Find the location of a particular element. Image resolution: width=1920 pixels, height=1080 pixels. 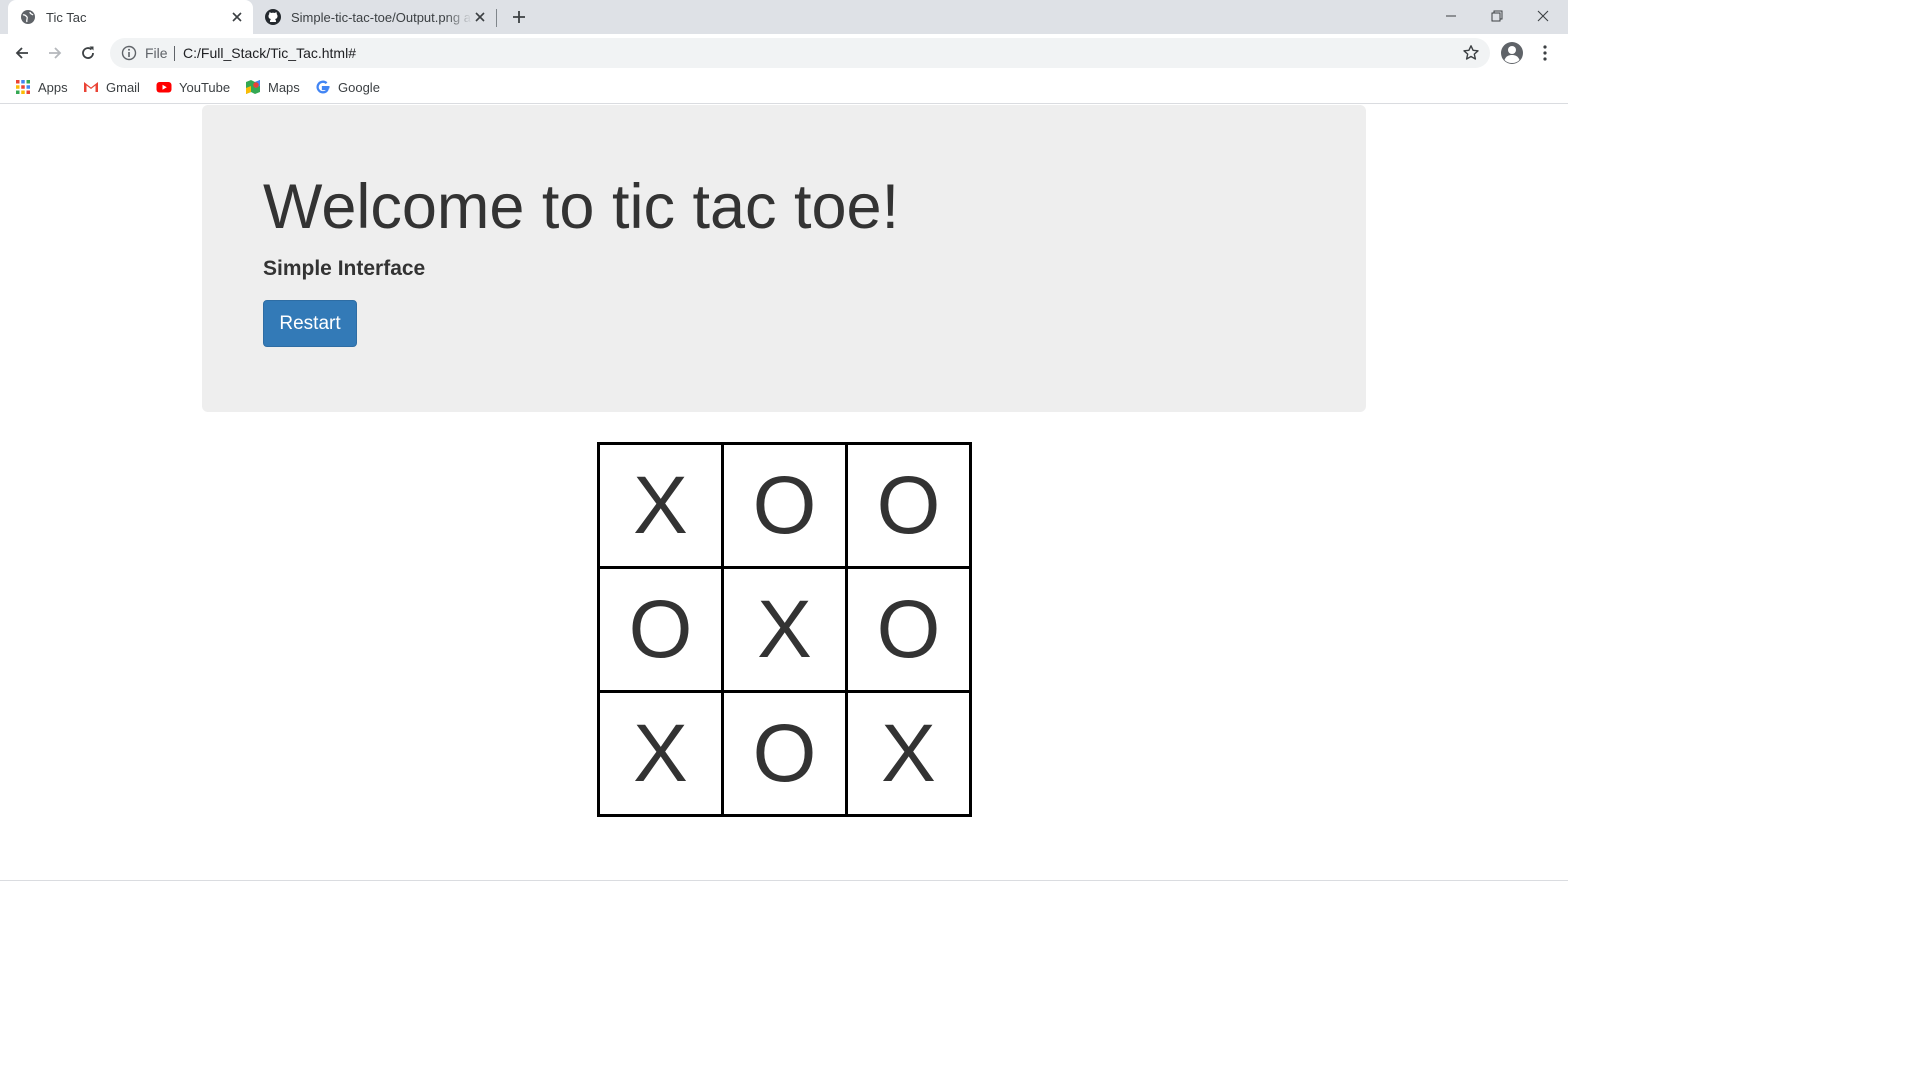

bookmark-maps: Maps is located at coordinates (272, 87).